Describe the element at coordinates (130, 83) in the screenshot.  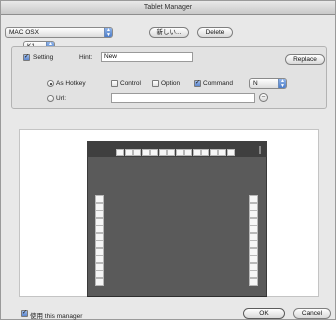
I see `control-label: Control` at that location.